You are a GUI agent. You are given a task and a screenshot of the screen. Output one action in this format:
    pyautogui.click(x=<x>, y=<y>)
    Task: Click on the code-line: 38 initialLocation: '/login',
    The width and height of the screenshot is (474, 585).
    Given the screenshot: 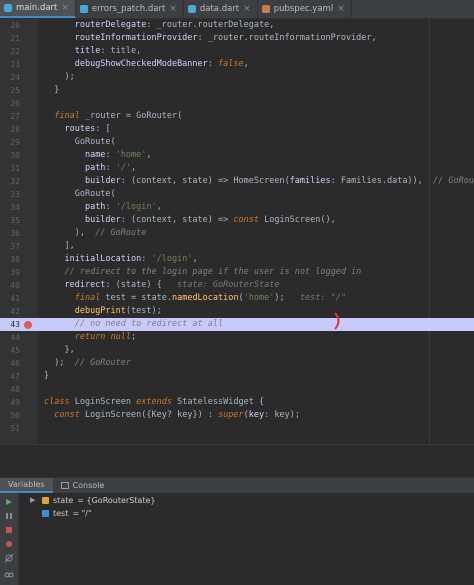 What is the action you would take?
    pyautogui.click(x=237, y=259)
    